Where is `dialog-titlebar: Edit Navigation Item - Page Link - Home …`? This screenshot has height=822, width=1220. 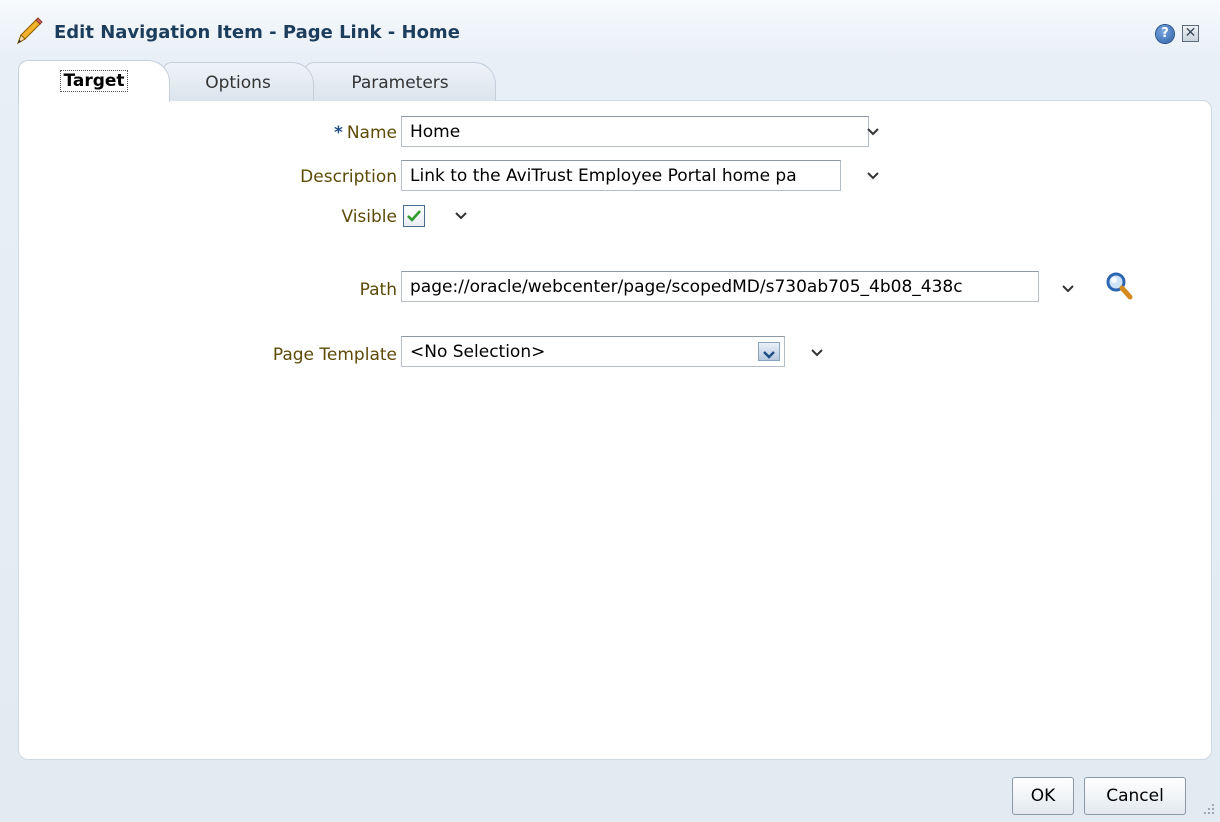
dialog-titlebar: Edit Navigation Item - Page Link - Home … is located at coordinates (610, 30).